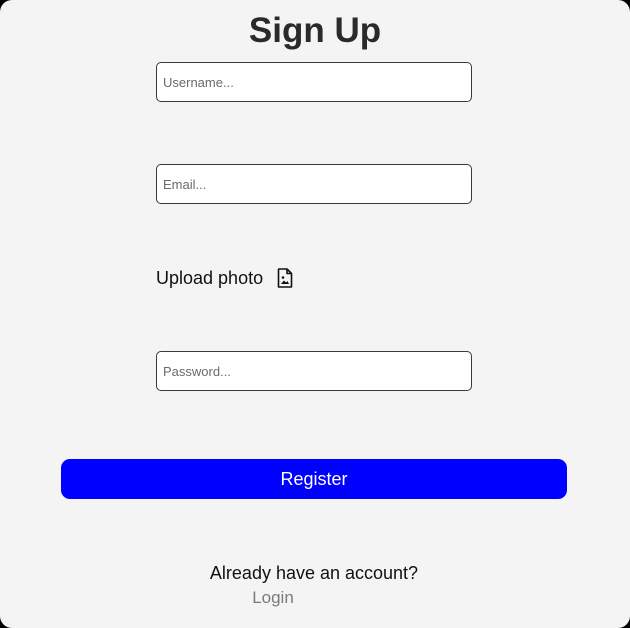 The width and height of the screenshot is (630, 628). What do you see at coordinates (285, 278) in the screenshot?
I see `file-image-icon` at bounding box center [285, 278].